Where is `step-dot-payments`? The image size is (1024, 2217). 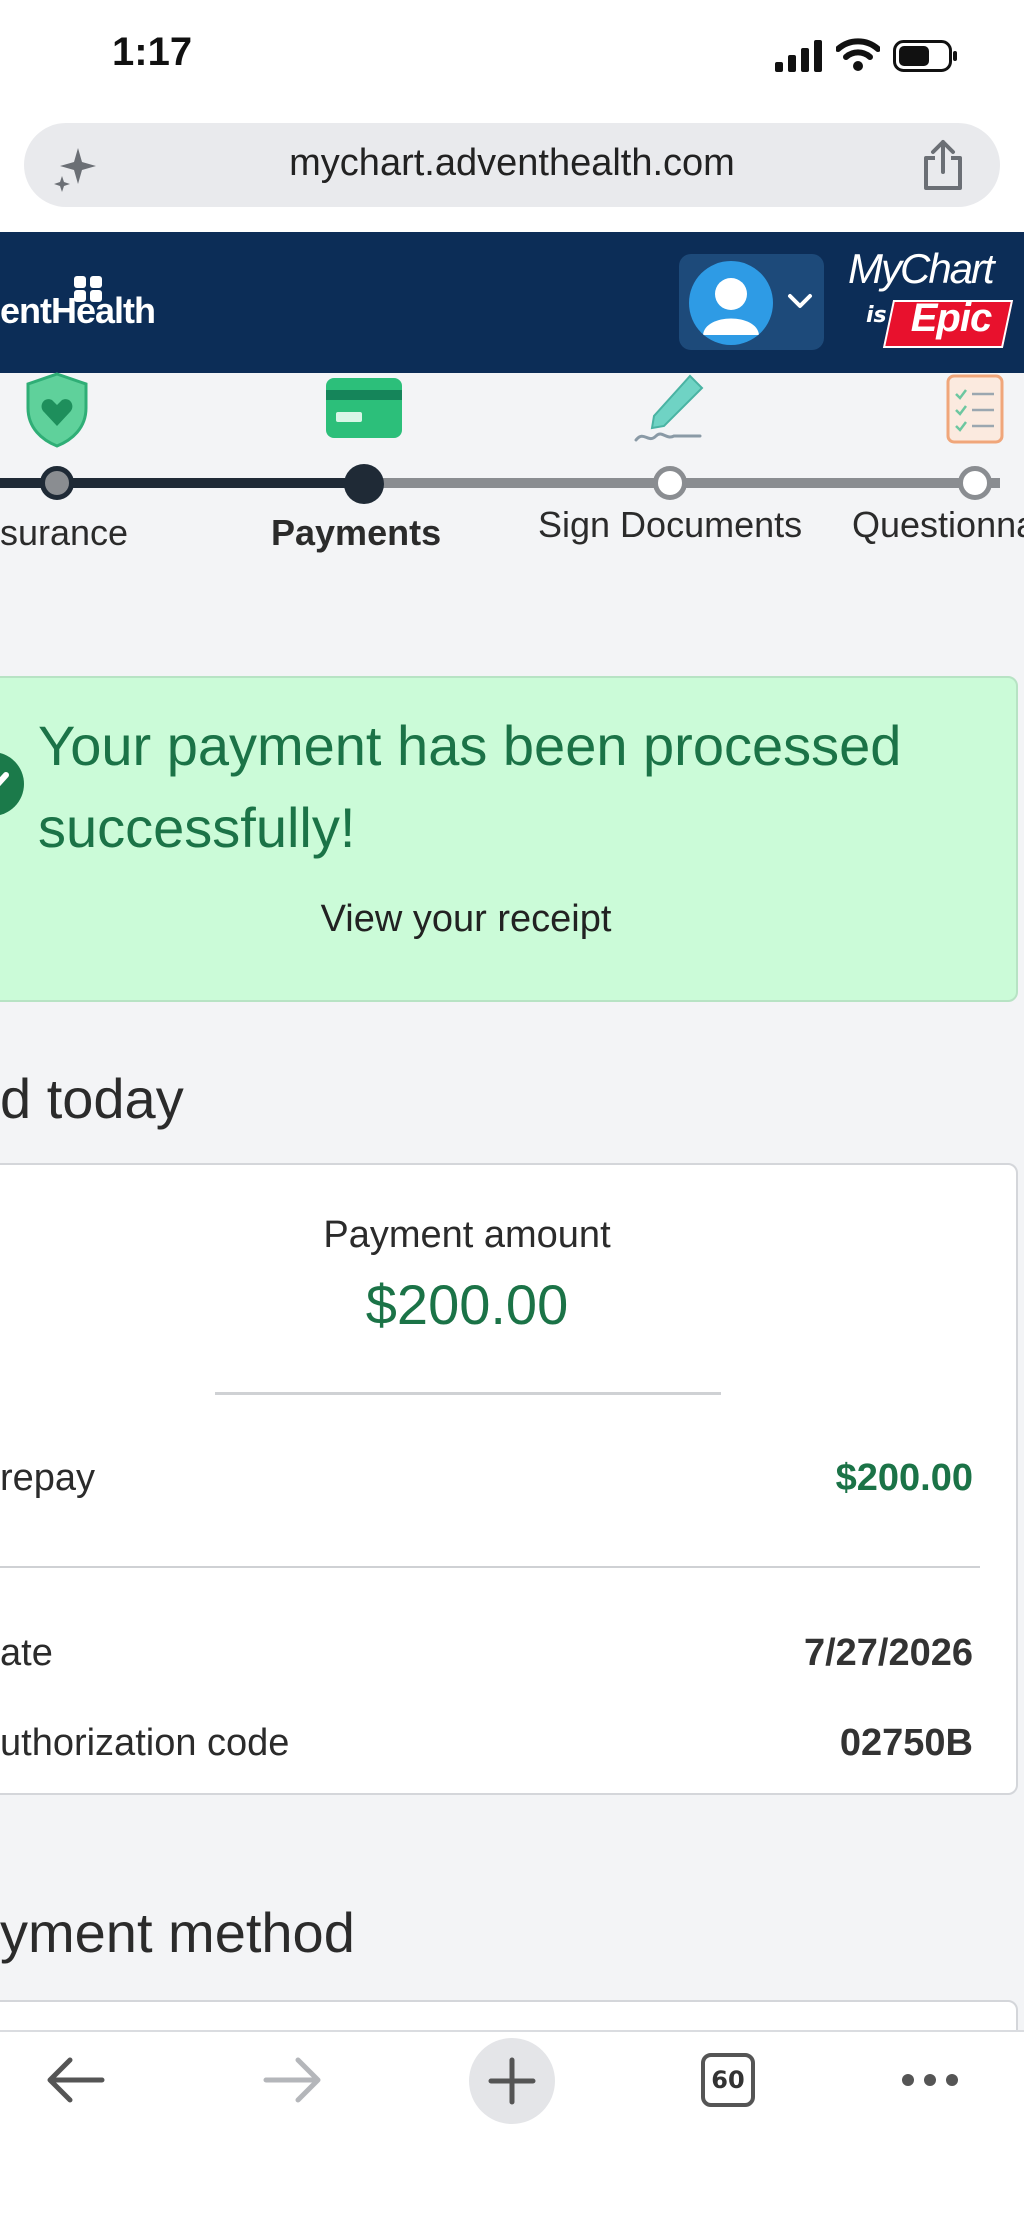 step-dot-payments is located at coordinates (364, 484).